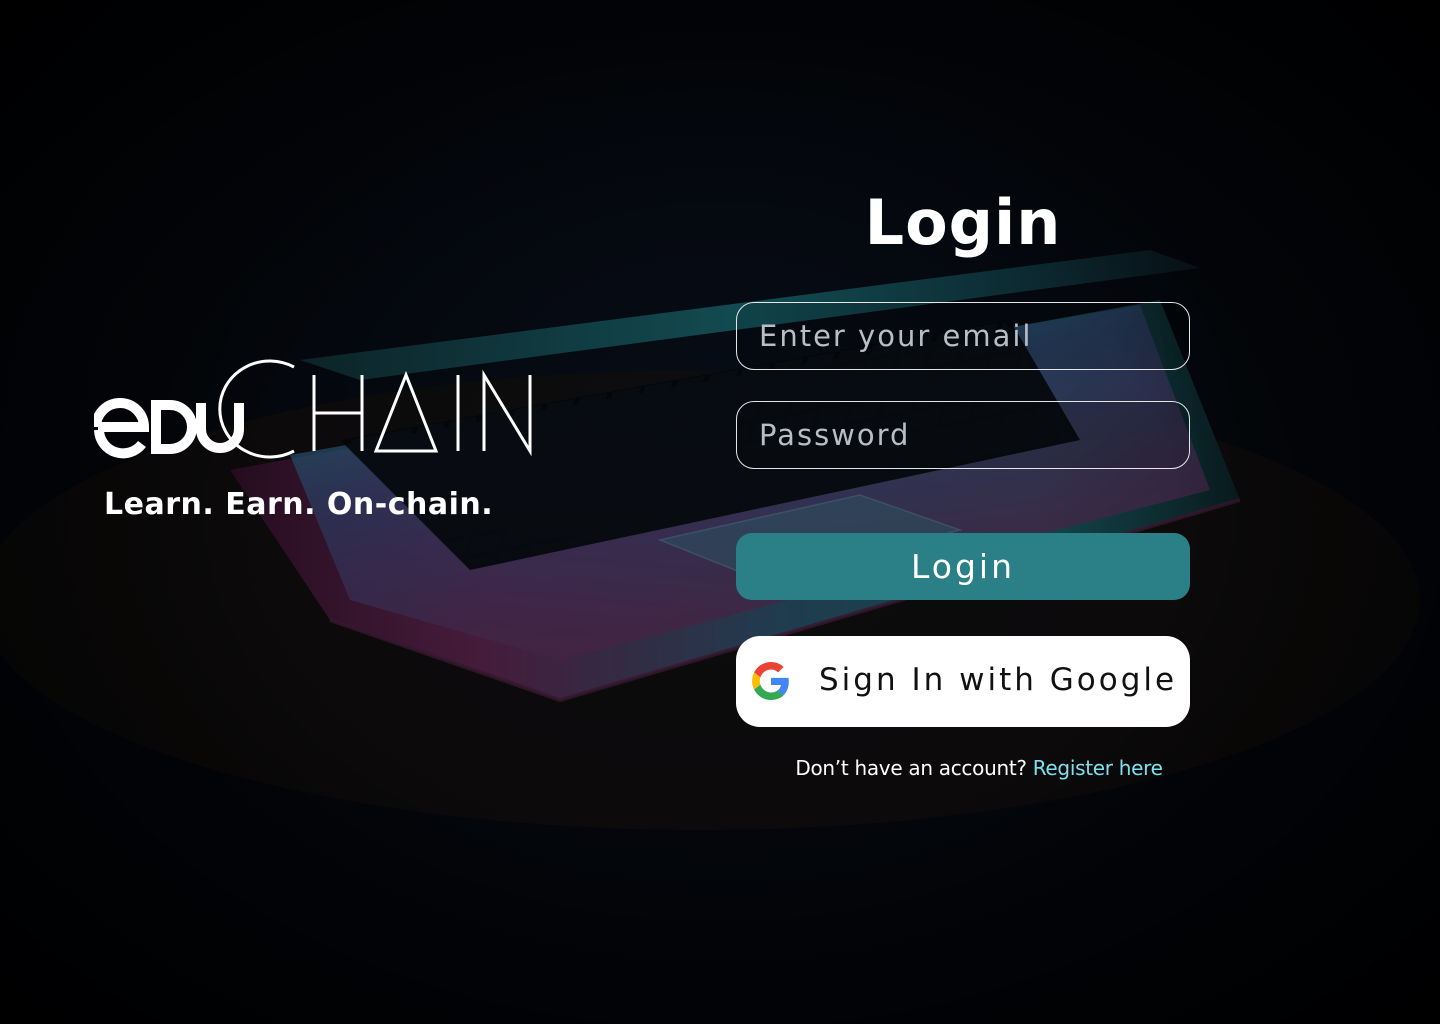 This screenshot has width=1440, height=1024. I want to click on email-input, so click(963, 336).